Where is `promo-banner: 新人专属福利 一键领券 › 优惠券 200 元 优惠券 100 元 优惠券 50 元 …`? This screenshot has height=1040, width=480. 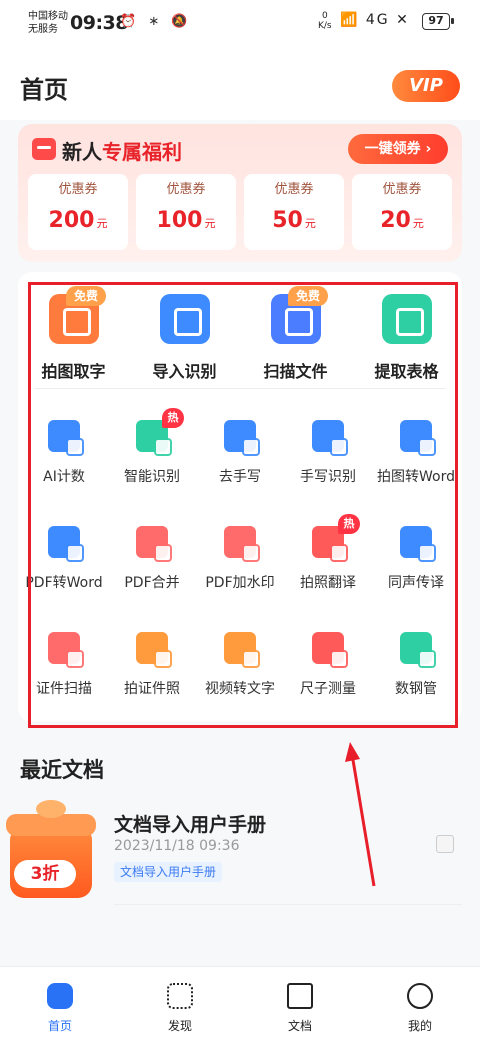 promo-banner: 新人专属福利 一键领券 › 优惠券 200 元 优惠券 100 元 优惠券 50 元 … is located at coordinates (240, 193).